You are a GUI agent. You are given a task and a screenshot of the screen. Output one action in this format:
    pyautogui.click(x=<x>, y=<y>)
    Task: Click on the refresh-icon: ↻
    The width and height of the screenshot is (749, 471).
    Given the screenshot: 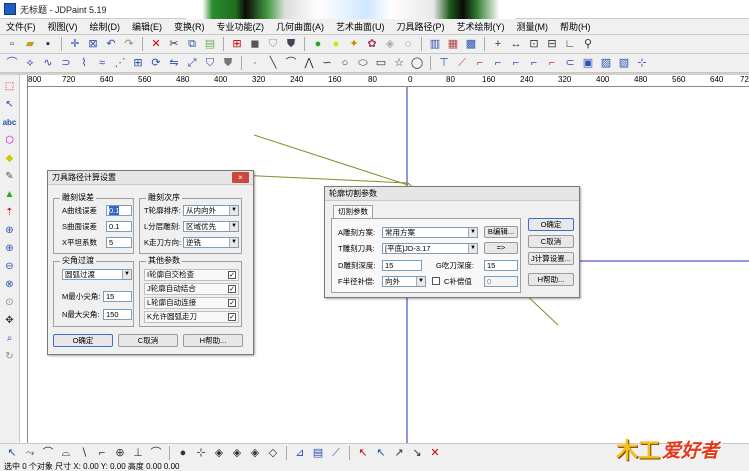 What is the action you would take?
    pyautogui.click(x=10, y=356)
    